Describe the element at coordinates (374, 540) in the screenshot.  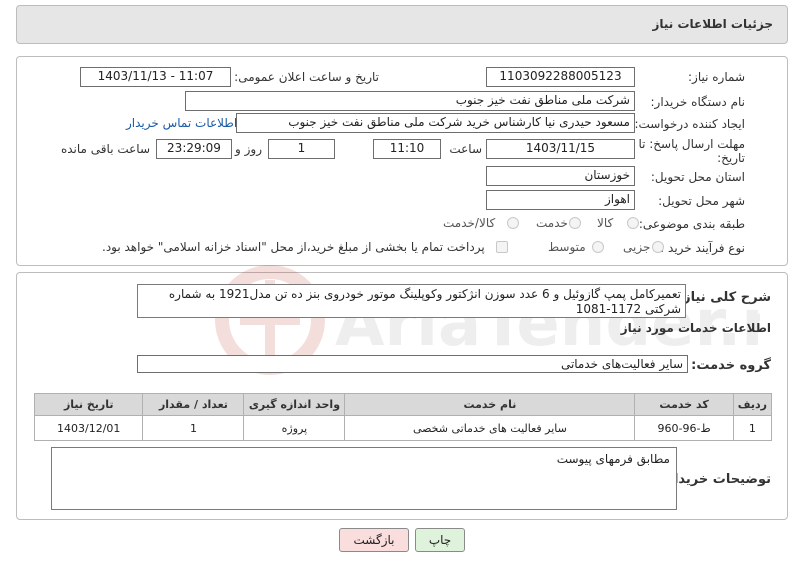
I see `back-button: بازگشت` at that location.